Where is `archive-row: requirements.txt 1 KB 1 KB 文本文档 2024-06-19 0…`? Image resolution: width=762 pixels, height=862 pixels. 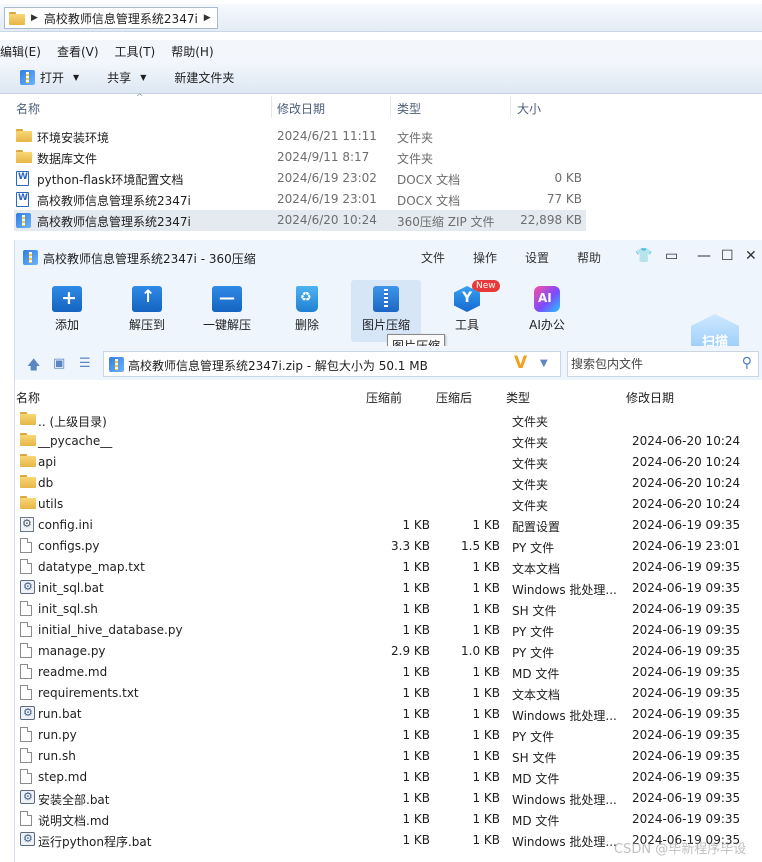 archive-row: requirements.txt 1 KB 1 KB 文本文档 2024-06-19 0… is located at coordinates (388, 693).